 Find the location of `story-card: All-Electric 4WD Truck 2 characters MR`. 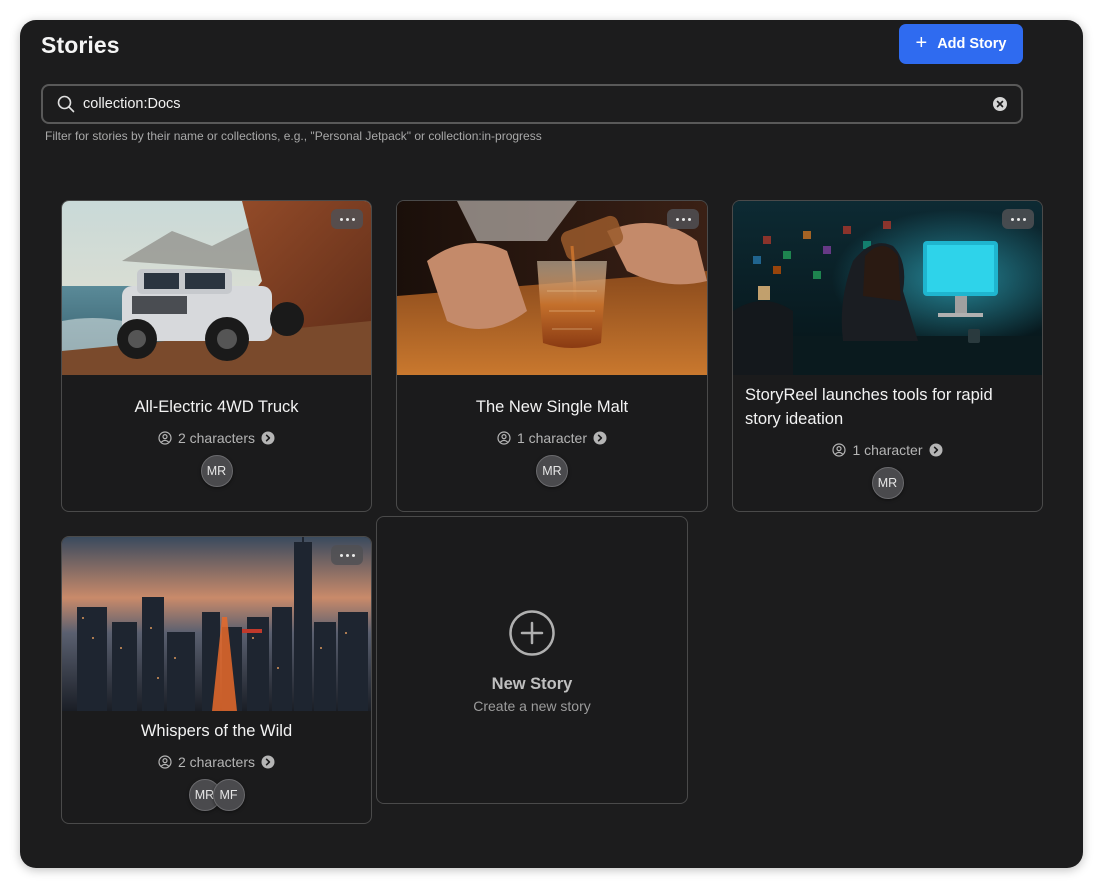

story-card: All-Electric 4WD Truck 2 characters MR is located at coordinates (216, 356).